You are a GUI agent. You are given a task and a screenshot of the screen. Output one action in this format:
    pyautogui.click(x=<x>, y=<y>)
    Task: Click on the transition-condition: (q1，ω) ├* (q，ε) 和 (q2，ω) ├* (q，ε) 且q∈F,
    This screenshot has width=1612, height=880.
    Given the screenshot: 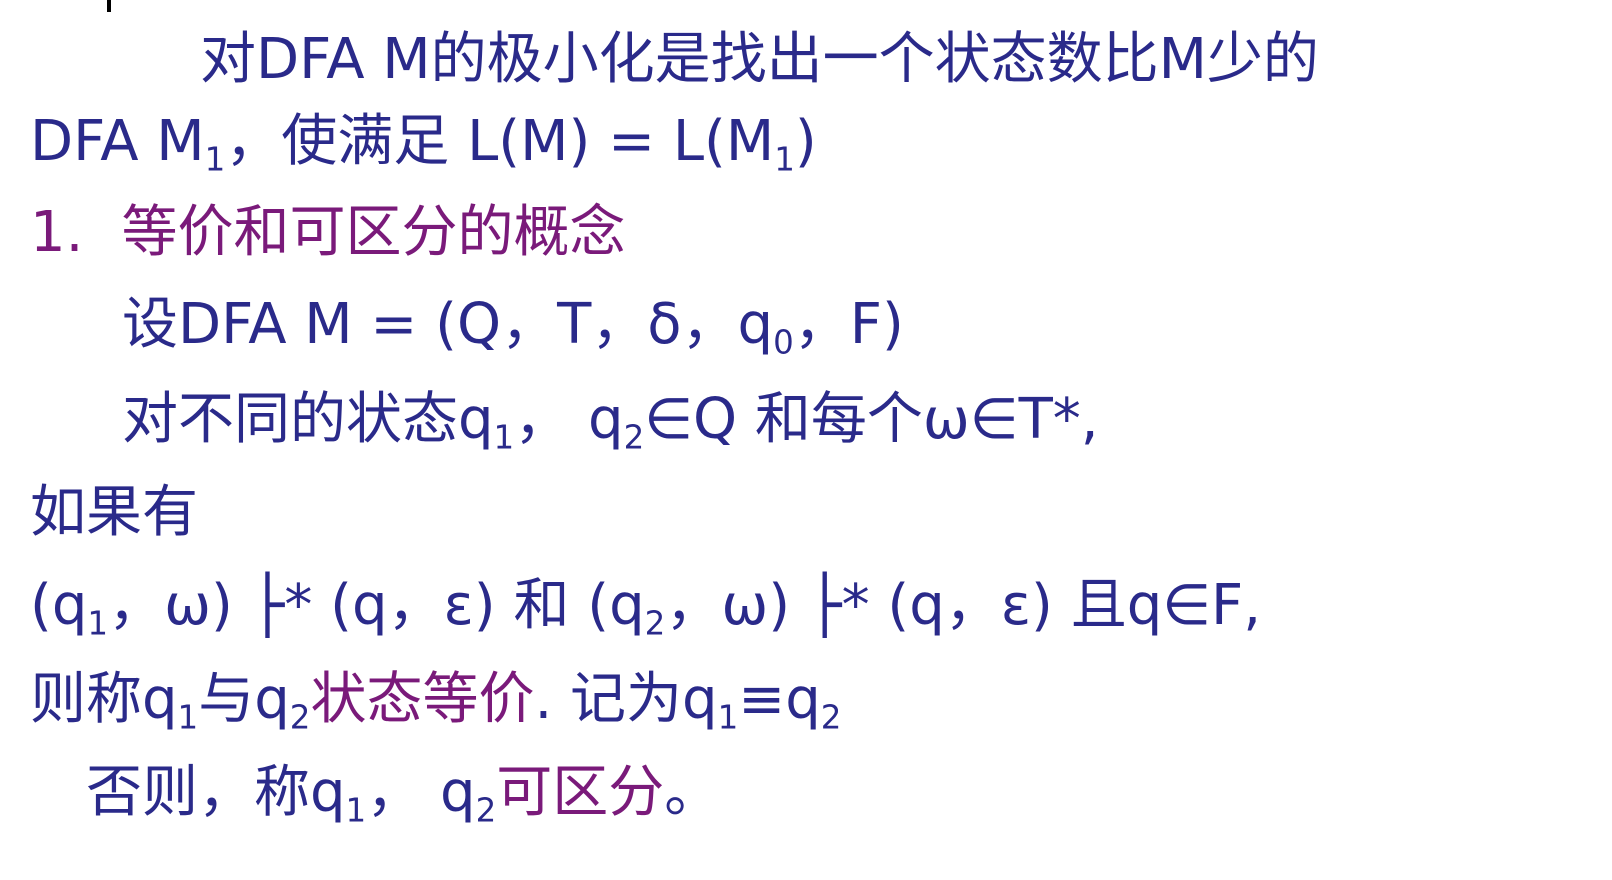 What is the action you would take?
    pyautogui.click(x=645, y=606)
    